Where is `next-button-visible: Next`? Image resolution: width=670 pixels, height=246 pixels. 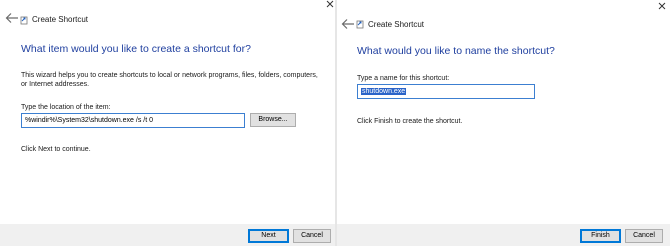 next-button-visible: Next is located at coordinates (268, 236).